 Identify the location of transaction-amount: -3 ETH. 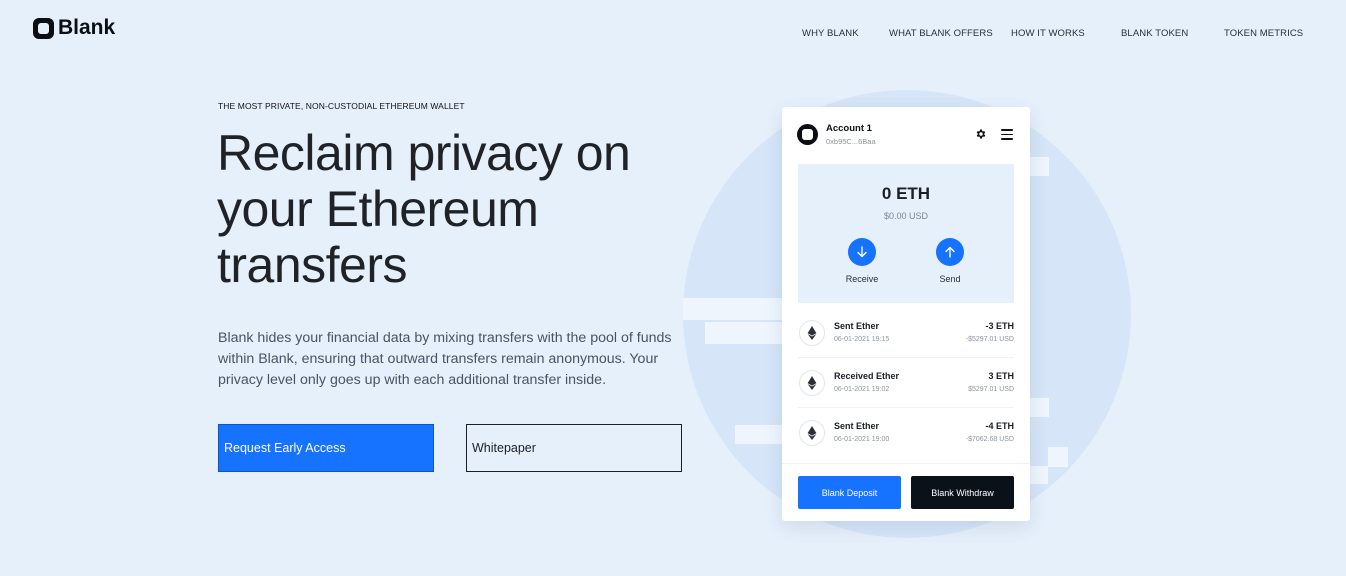
(999, 326).